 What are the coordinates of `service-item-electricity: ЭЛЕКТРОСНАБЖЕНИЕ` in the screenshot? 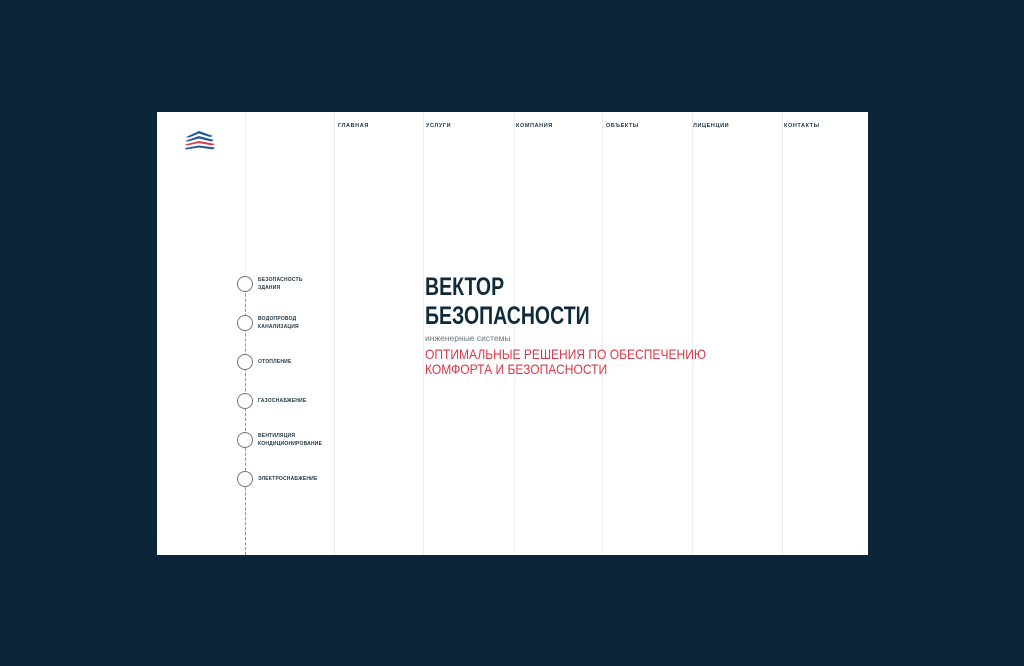 It's located at (287, 481).